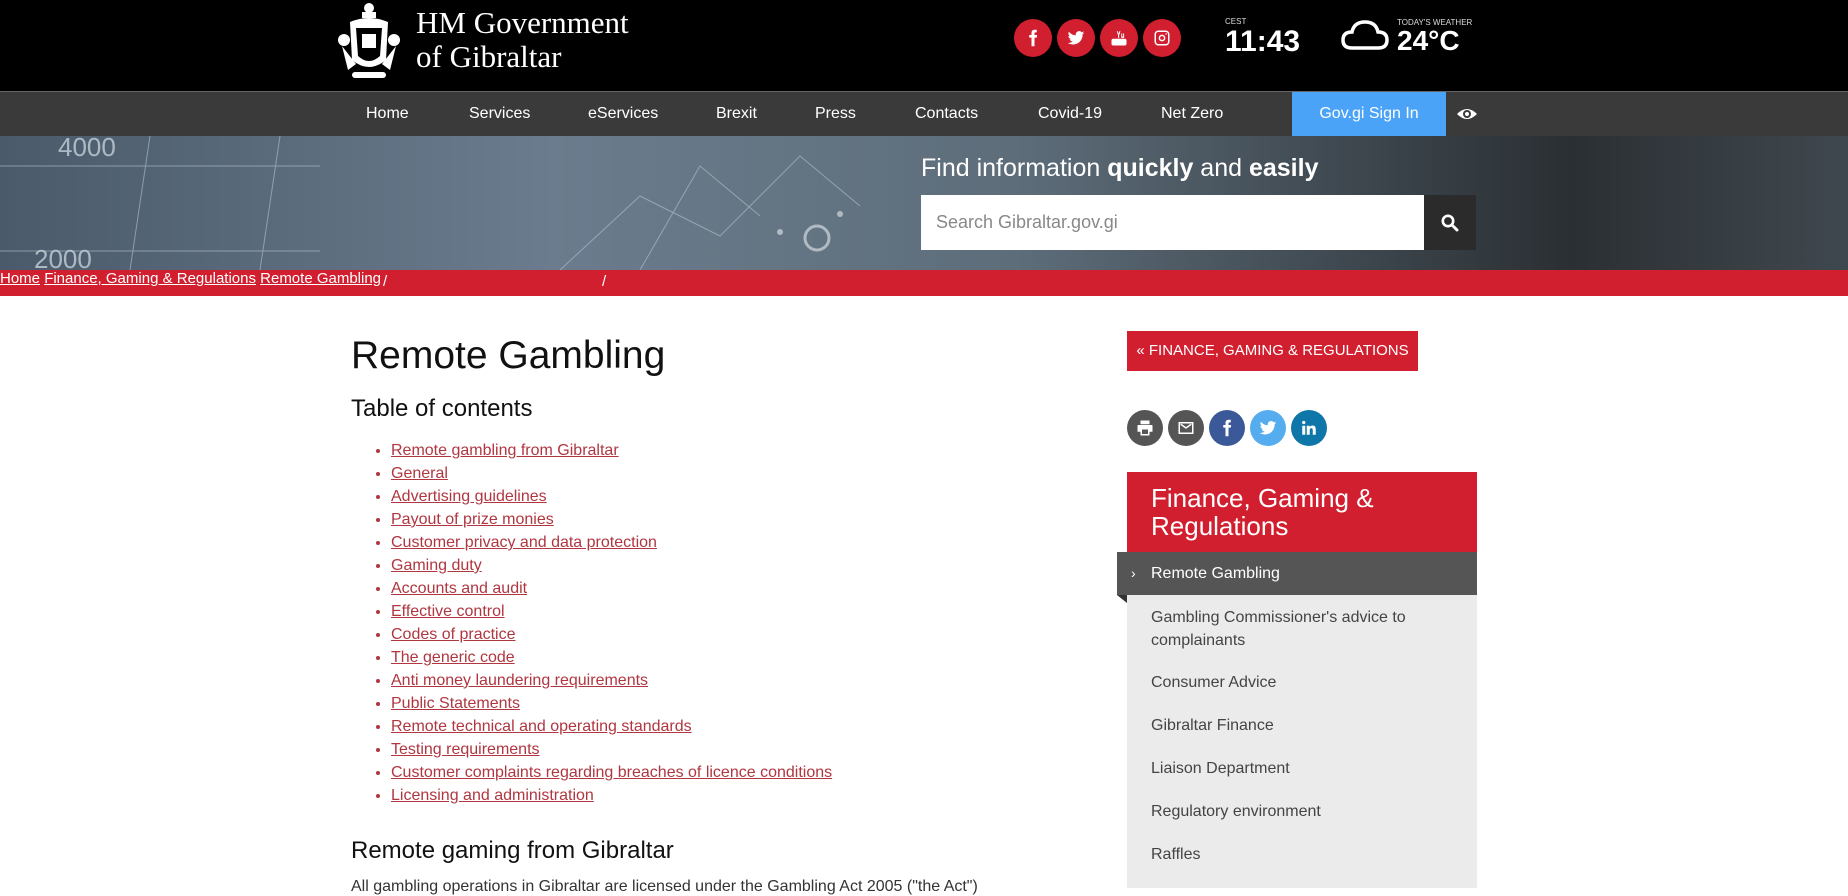 The height and width of the screenshot is (896, 1848). Describe the element at coordinates (611, 565) in the screenshot. I see `toc-item: Gaming duty` at that location.